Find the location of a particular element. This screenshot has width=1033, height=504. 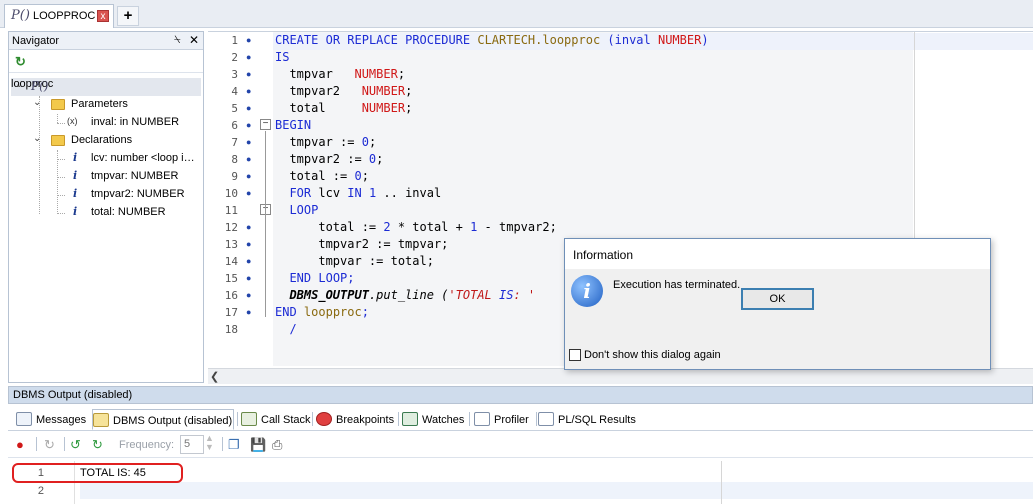

tab-dbms-output: DBMS Output (disabled) is located at coordinates (163, 419).